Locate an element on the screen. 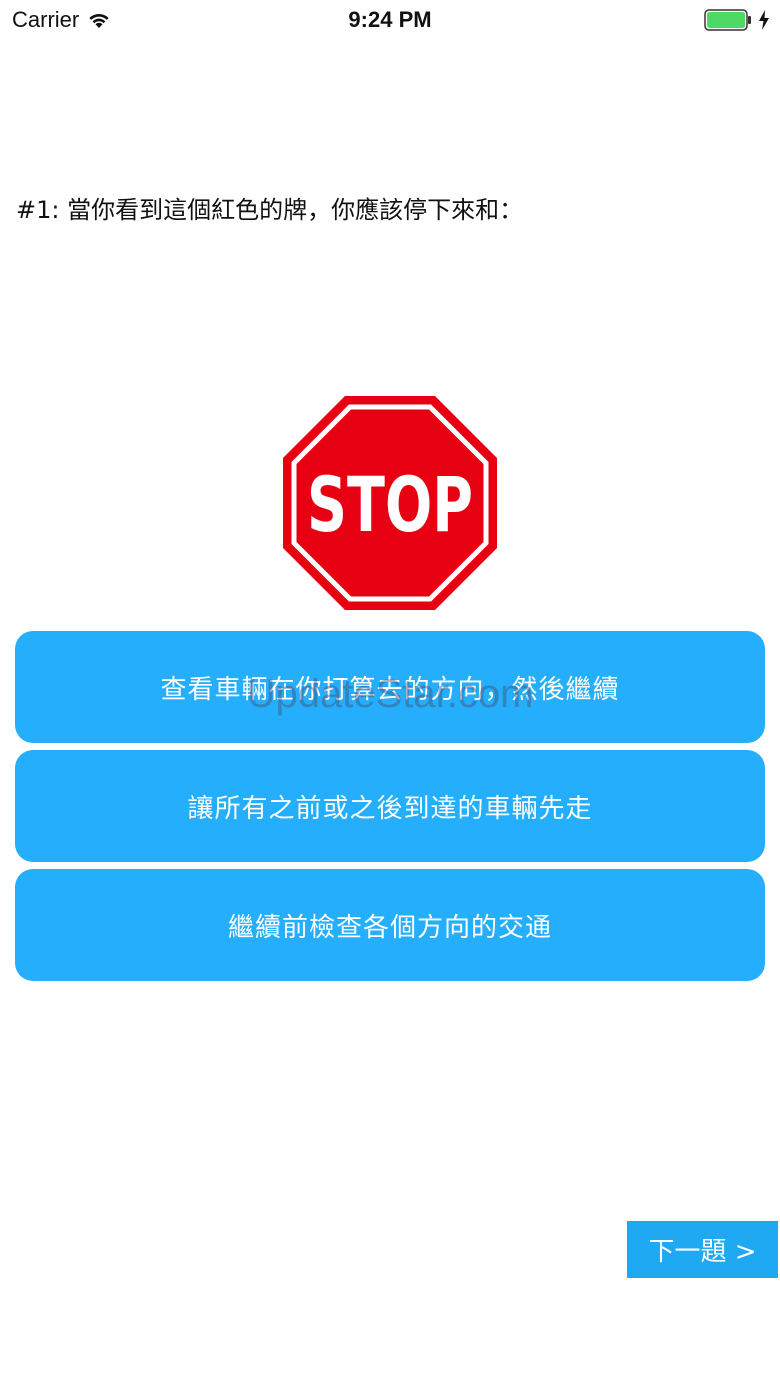 The width and height of the screenshot is (780, 1387). stop-sign-image: STOP is located at coordinates (390, 503).